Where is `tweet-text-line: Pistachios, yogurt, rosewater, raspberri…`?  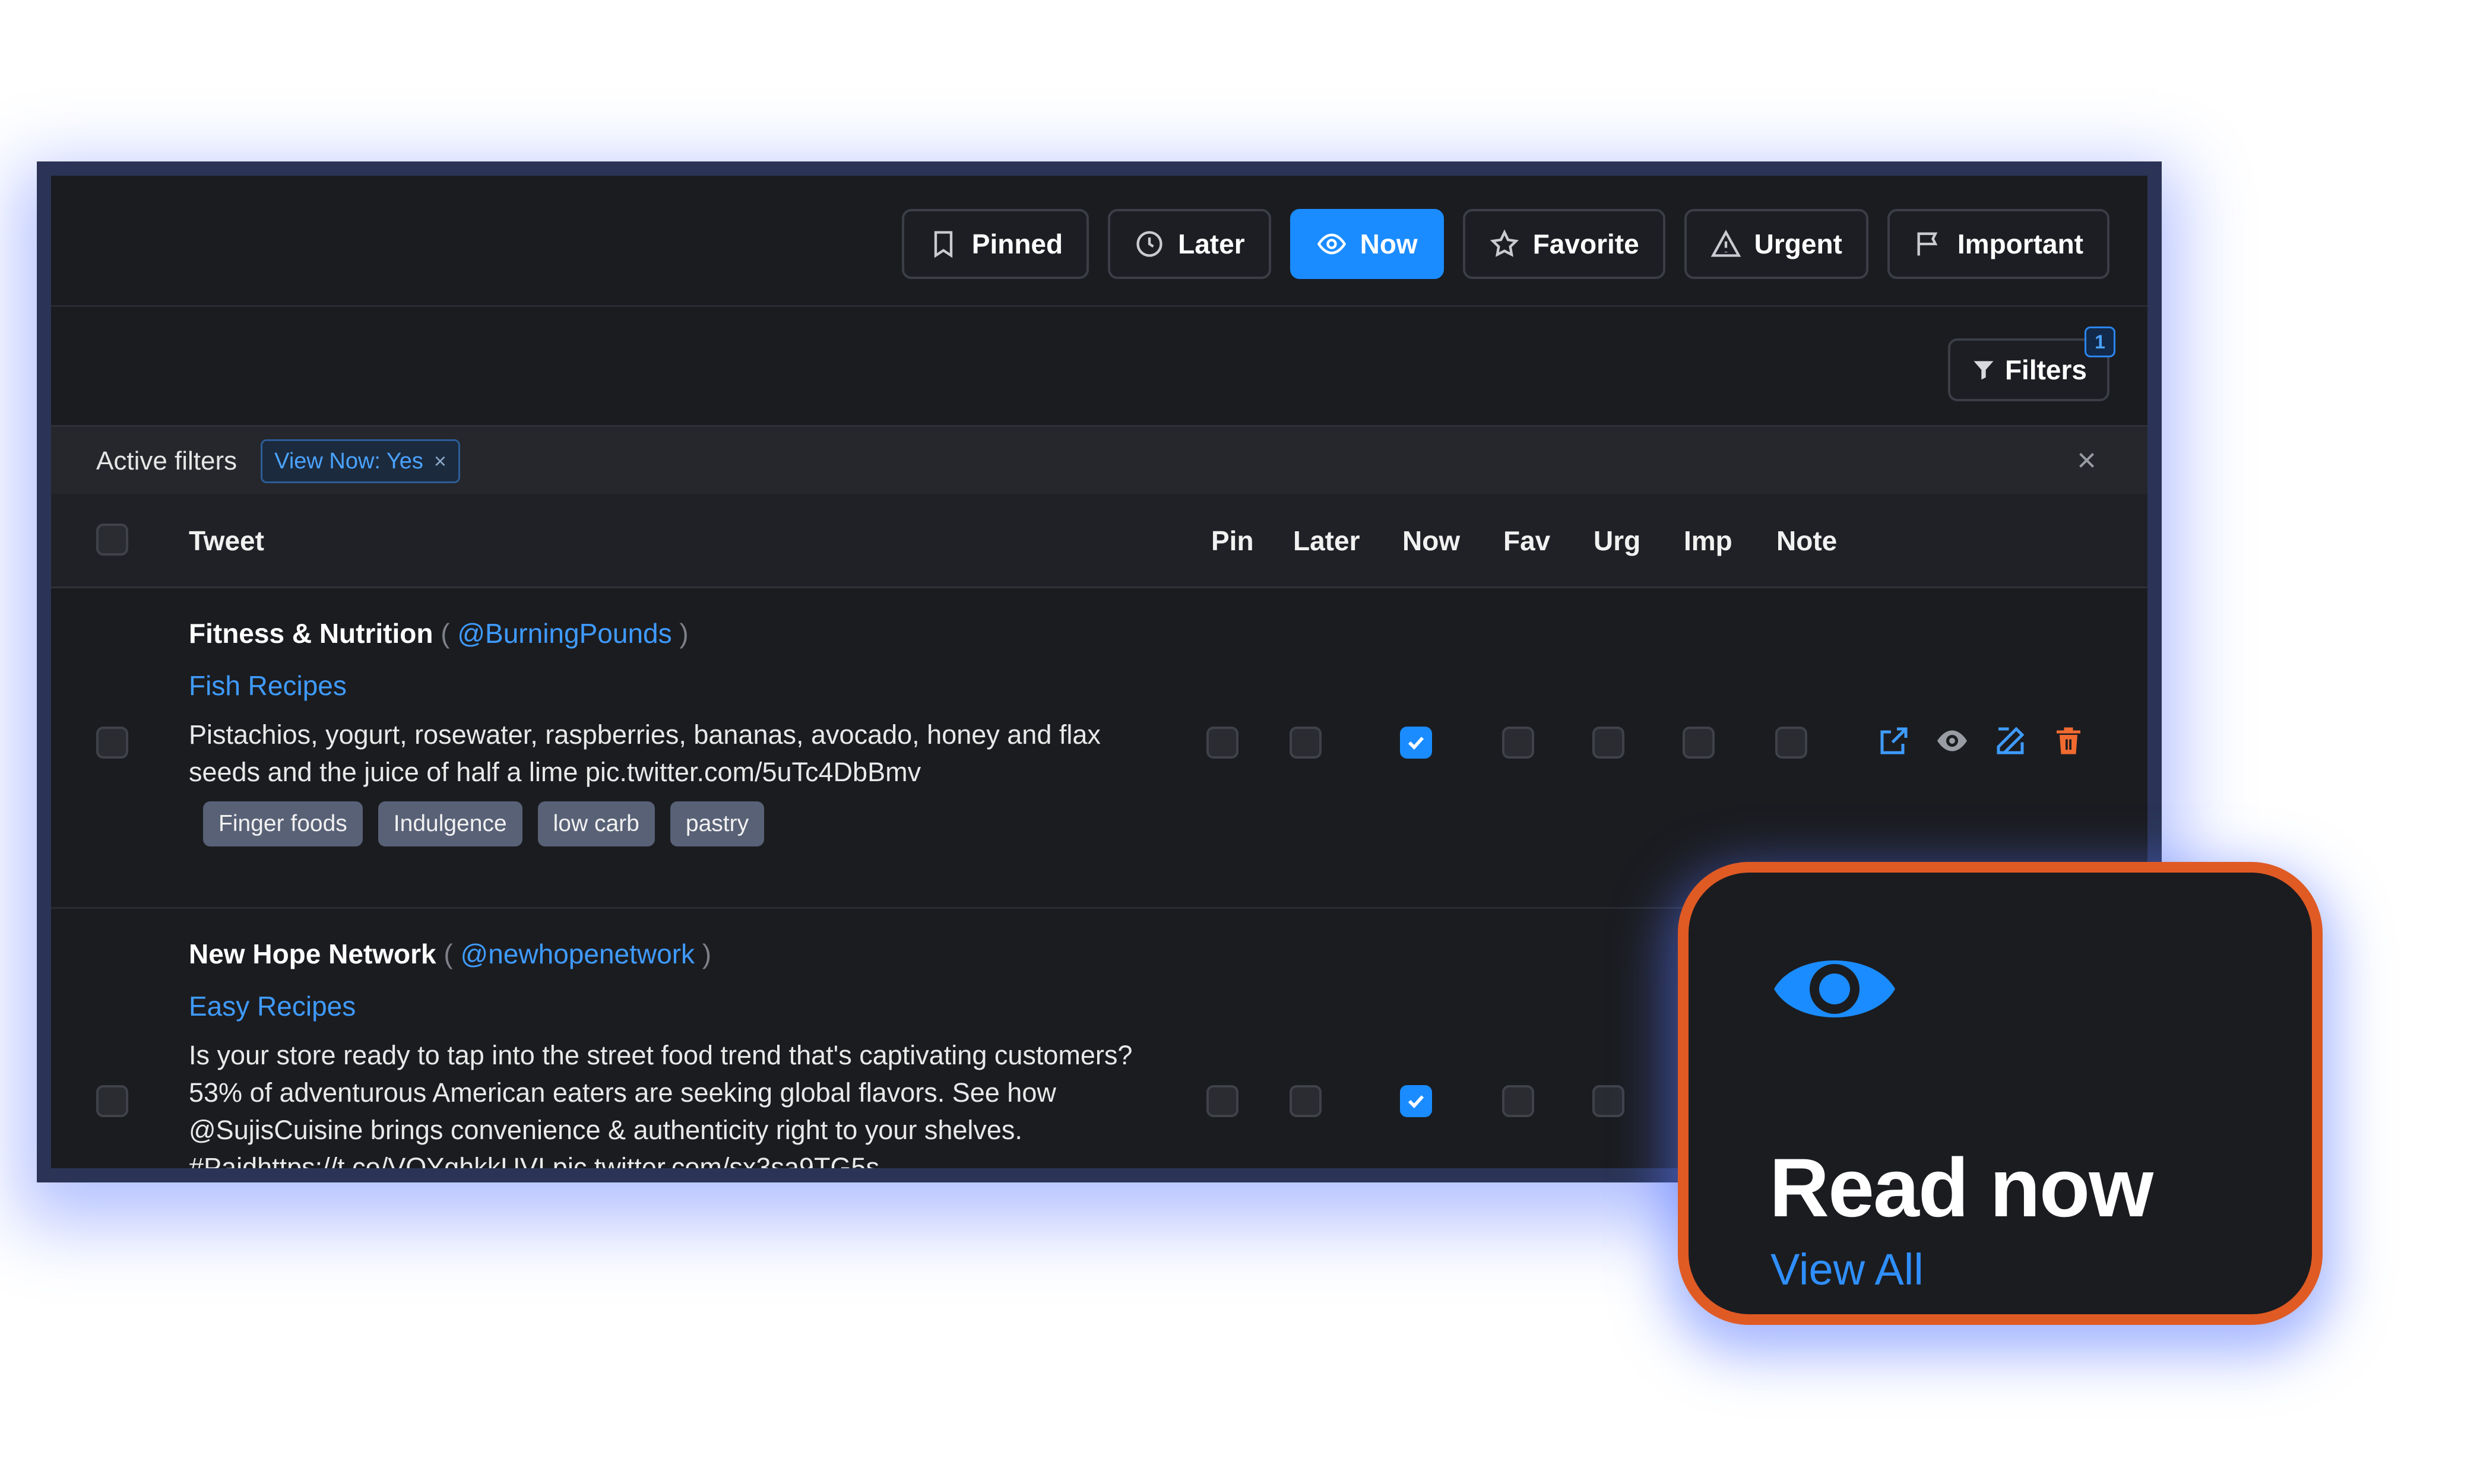 tweet-text-line: Pistachios, yogurt, rosewater, raspberri… is located at coordinates (645, 734).